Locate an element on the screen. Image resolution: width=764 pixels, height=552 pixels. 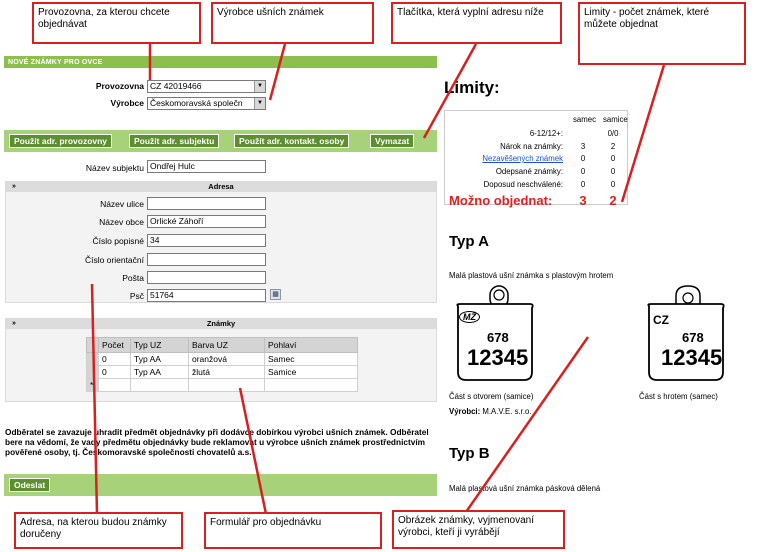
limits-title: Limity: is located at coordinates (472, 87).